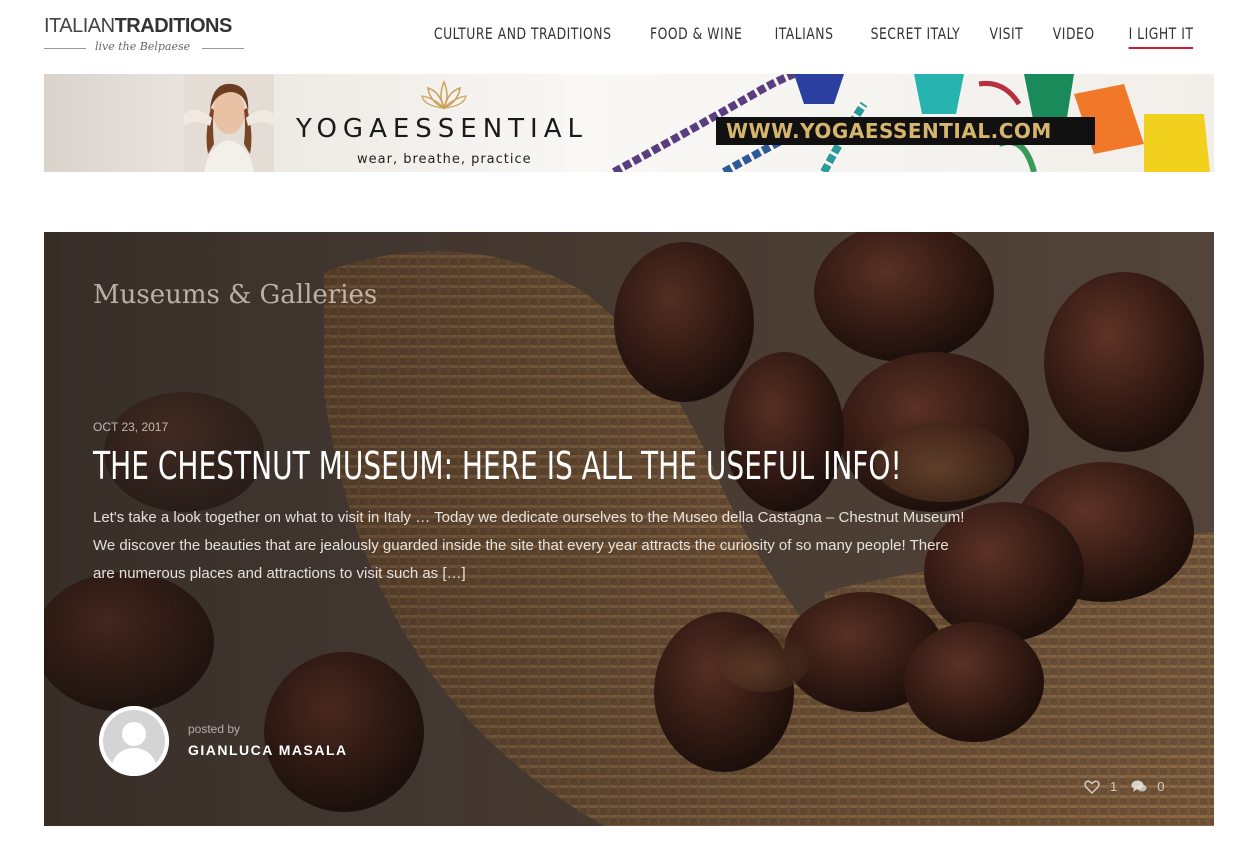  What do you see at coordinates (214, 729) in the screenshot?
I see `posted-by-label: posted by` at bounding box center [214, 729].